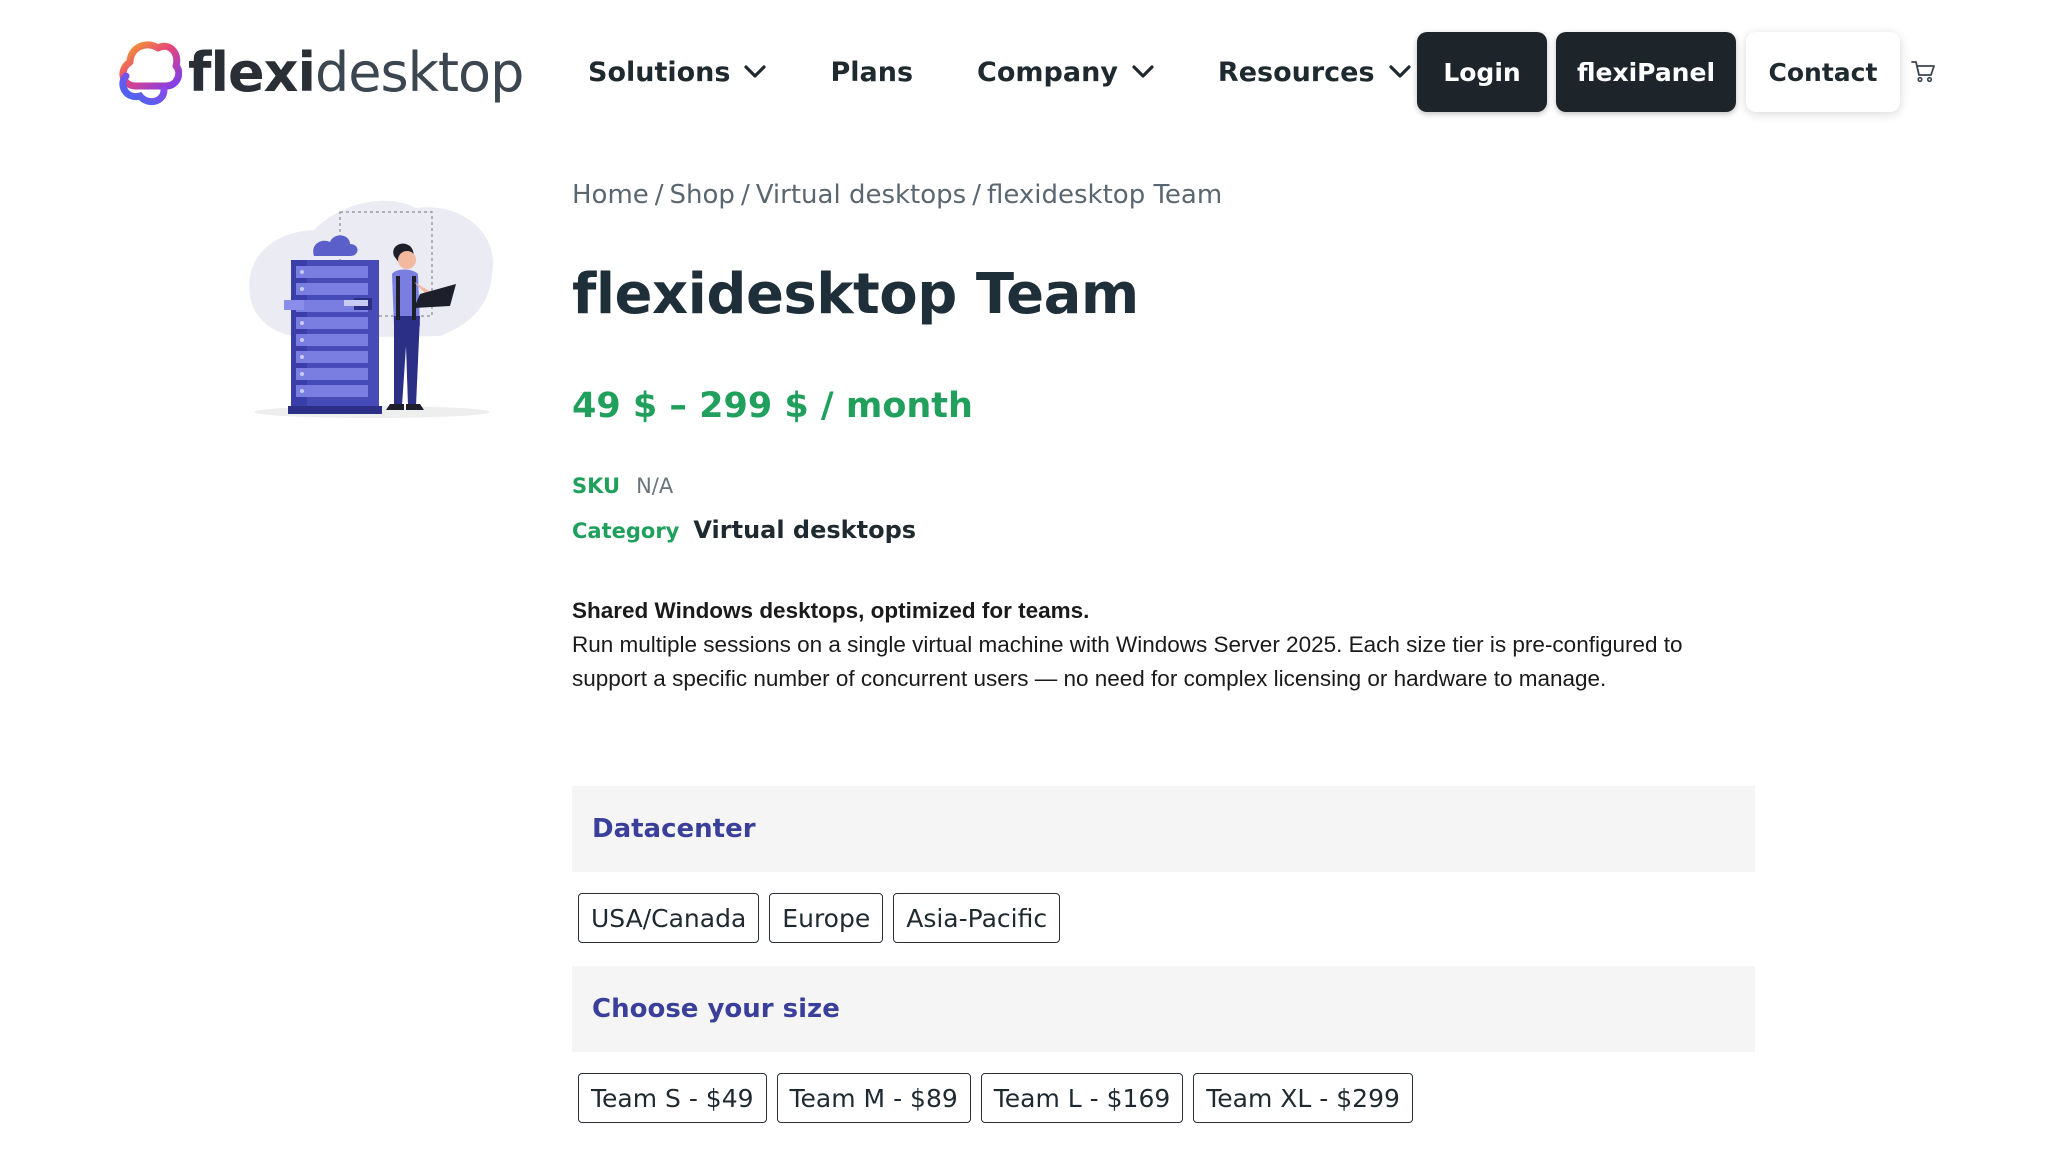 The image size is (2048, 1152). I want to click on nav-company: Company, so click(1065, 72).